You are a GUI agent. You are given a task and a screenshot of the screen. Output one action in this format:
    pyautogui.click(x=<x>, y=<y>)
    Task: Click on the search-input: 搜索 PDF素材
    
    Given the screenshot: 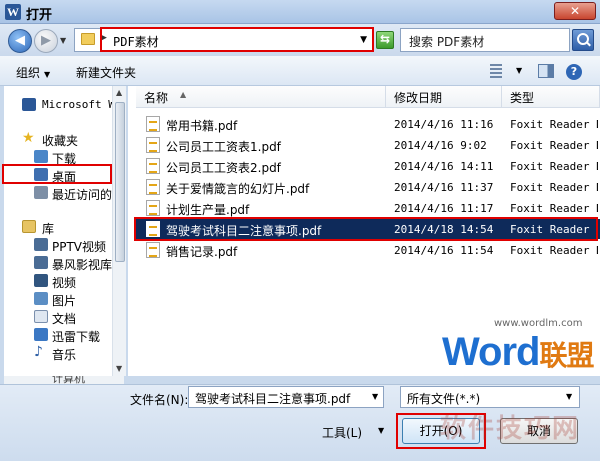 What is the action you would take?
    pyautogui.click(x=485, y=40)
    